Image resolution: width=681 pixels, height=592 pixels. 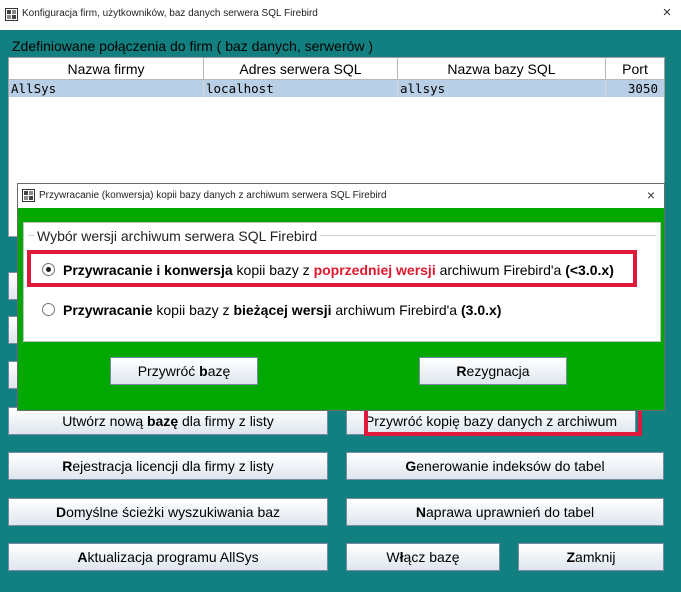 I want to click on permissions-label-bold: N, so click(x=420, y=512).